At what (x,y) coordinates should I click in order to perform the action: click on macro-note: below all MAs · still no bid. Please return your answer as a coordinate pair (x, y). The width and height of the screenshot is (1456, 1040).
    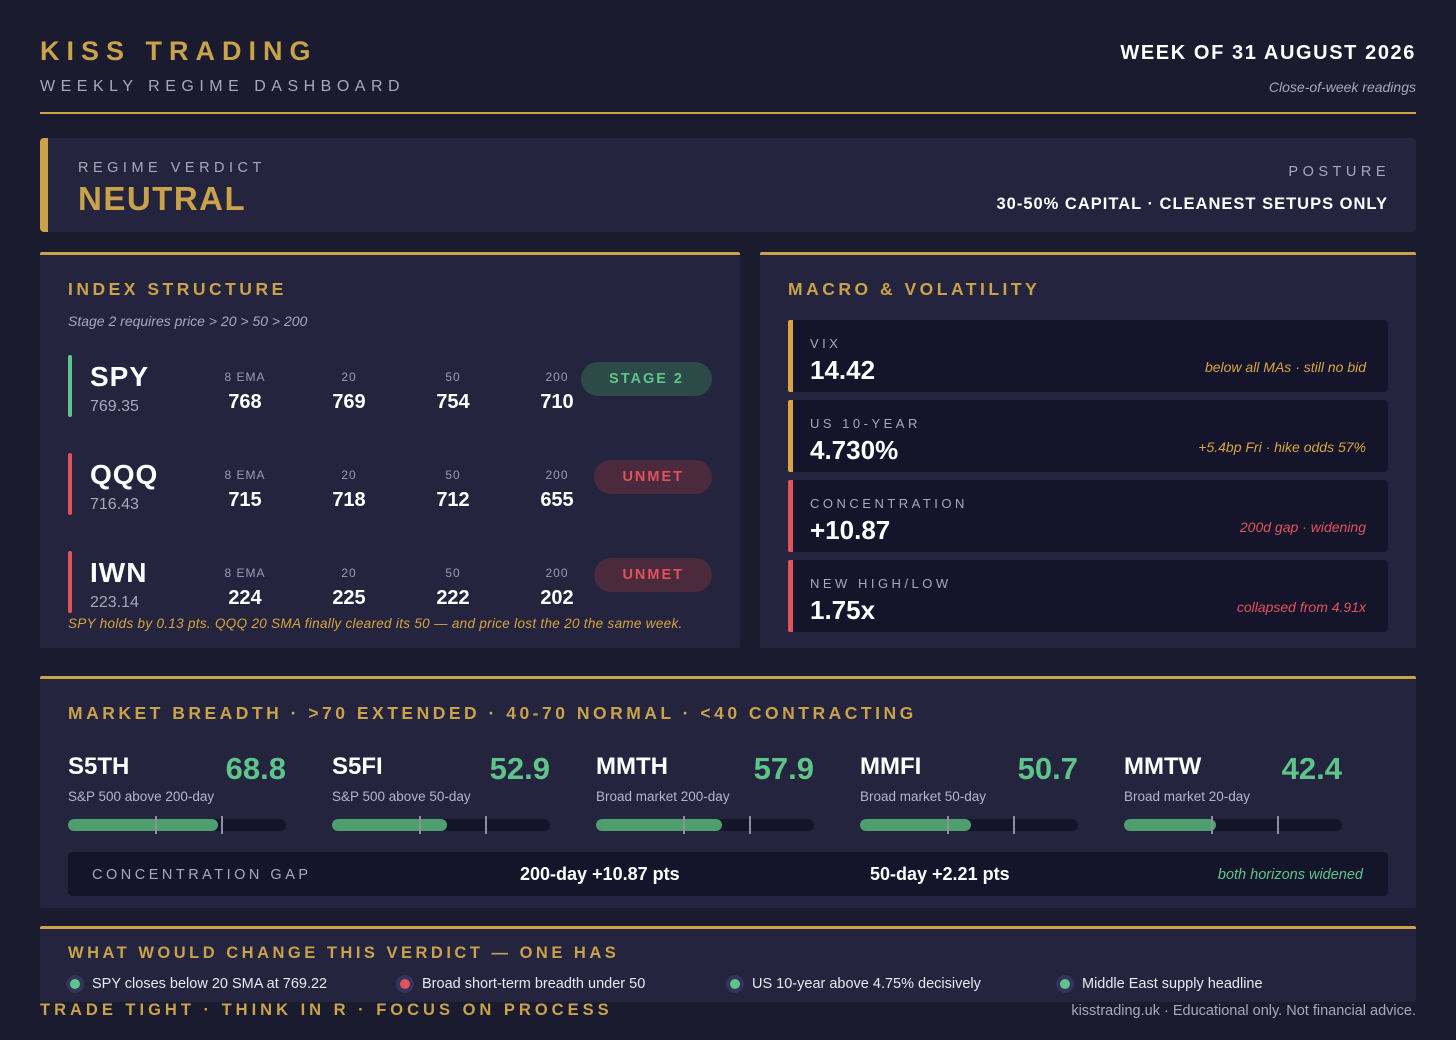
    Looking at the image, I should click on (1285, 367).